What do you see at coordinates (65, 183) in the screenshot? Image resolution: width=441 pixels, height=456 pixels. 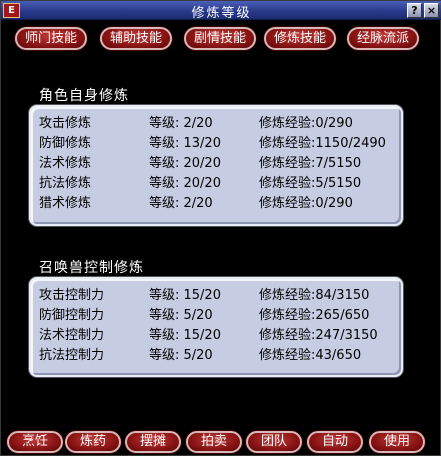 I see `skill-name: 抗法修炼` at bounding box center [65, 183].